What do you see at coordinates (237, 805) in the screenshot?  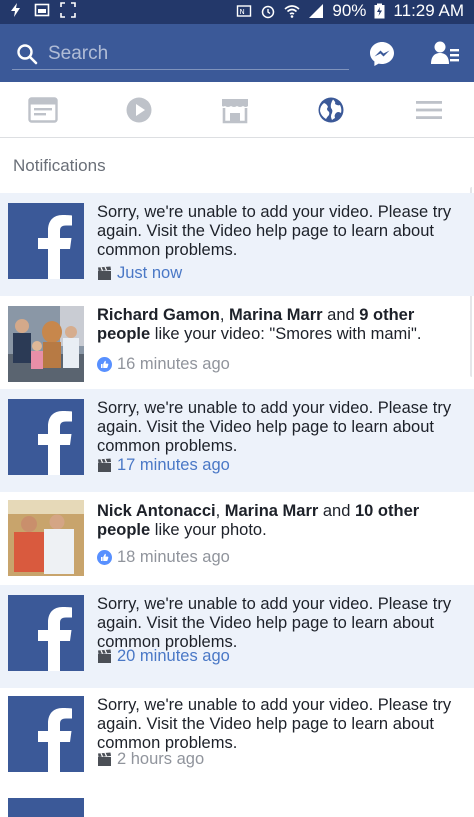 I see `notification-item-partial` at bounding box center [237, 805].